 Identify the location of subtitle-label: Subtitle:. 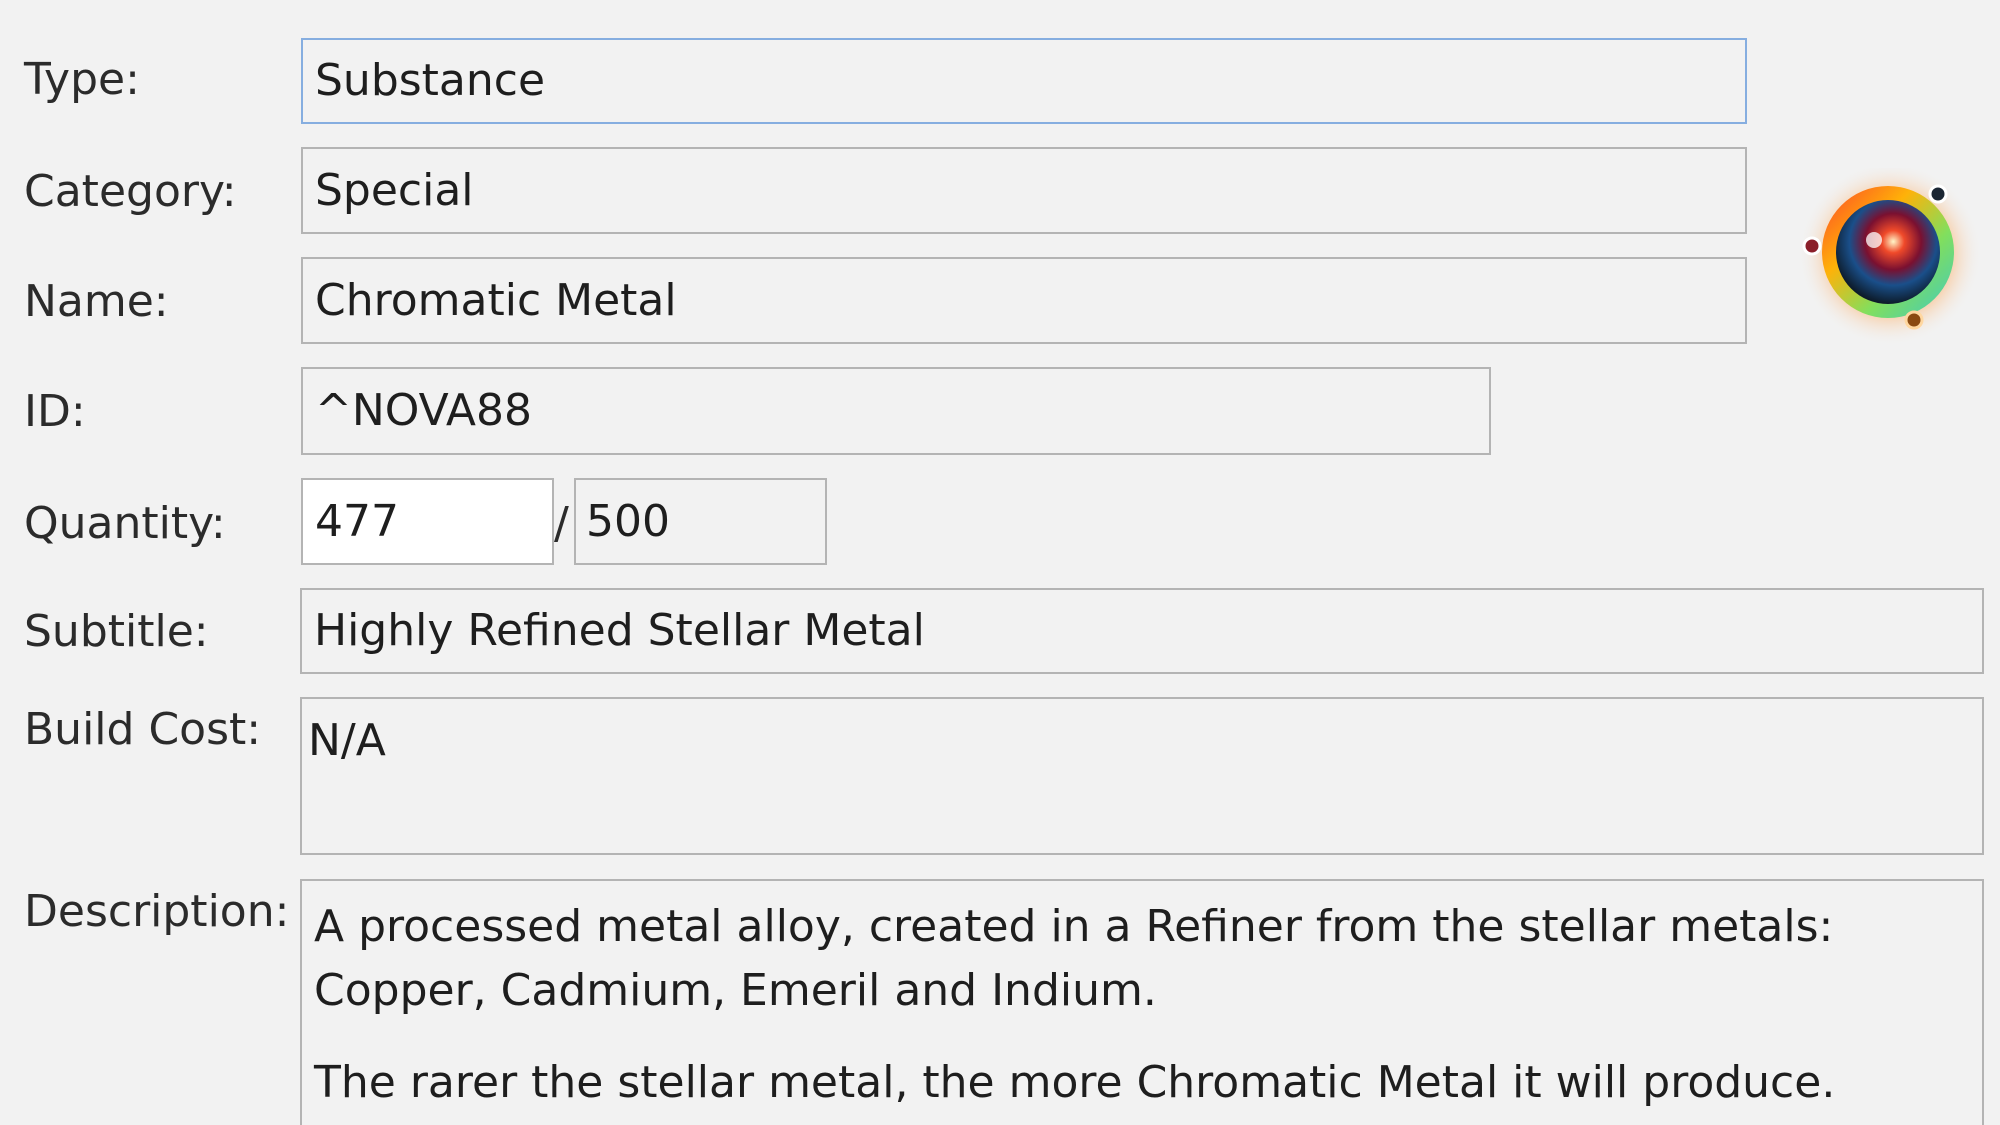
(116, 631).